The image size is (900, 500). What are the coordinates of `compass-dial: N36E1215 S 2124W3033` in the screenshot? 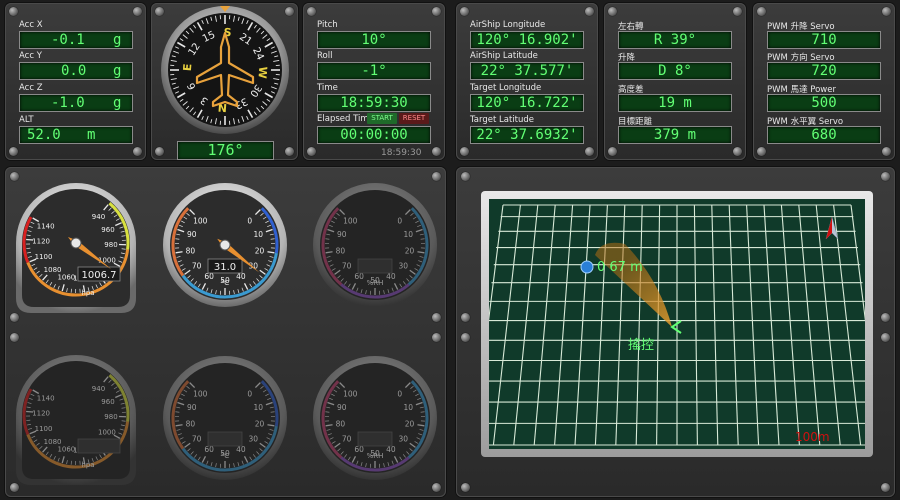 It's located at (225, 70).